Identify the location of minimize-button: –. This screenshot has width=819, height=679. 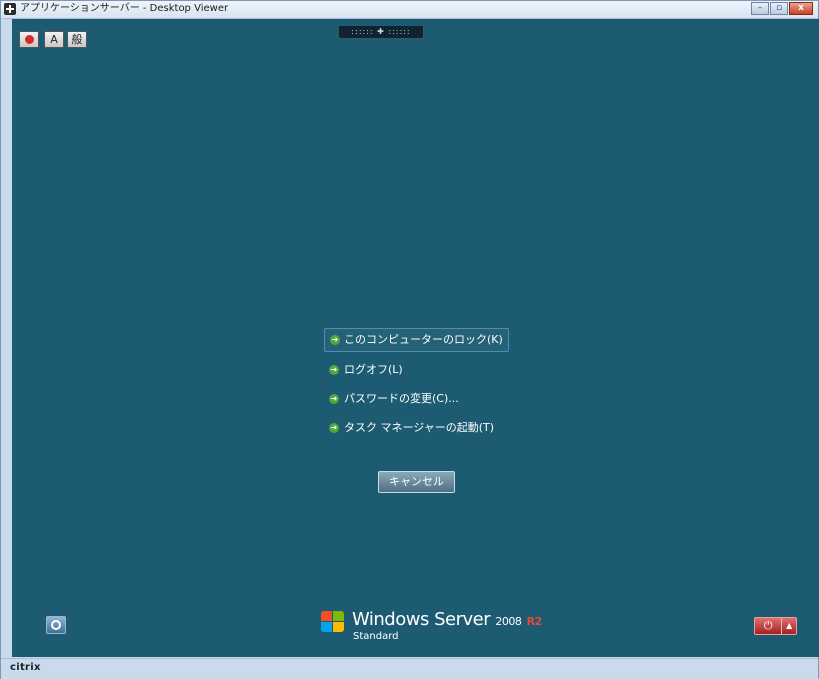
(760, 8).